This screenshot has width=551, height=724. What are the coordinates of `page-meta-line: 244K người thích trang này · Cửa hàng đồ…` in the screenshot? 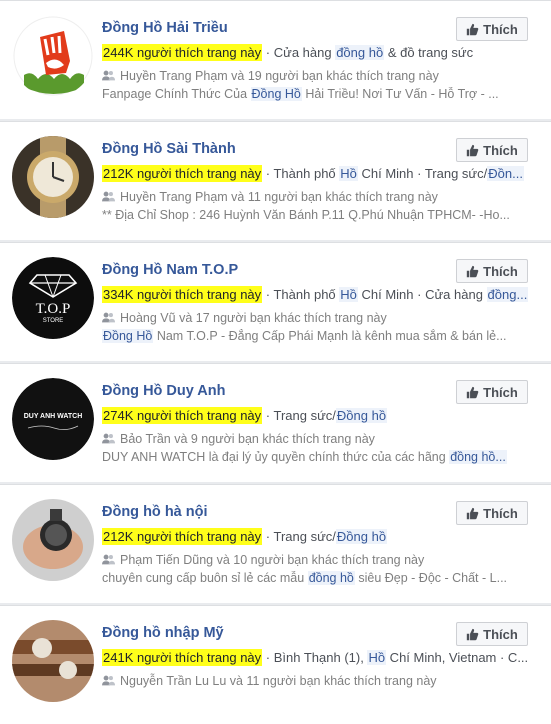 It's located at (320, 53).